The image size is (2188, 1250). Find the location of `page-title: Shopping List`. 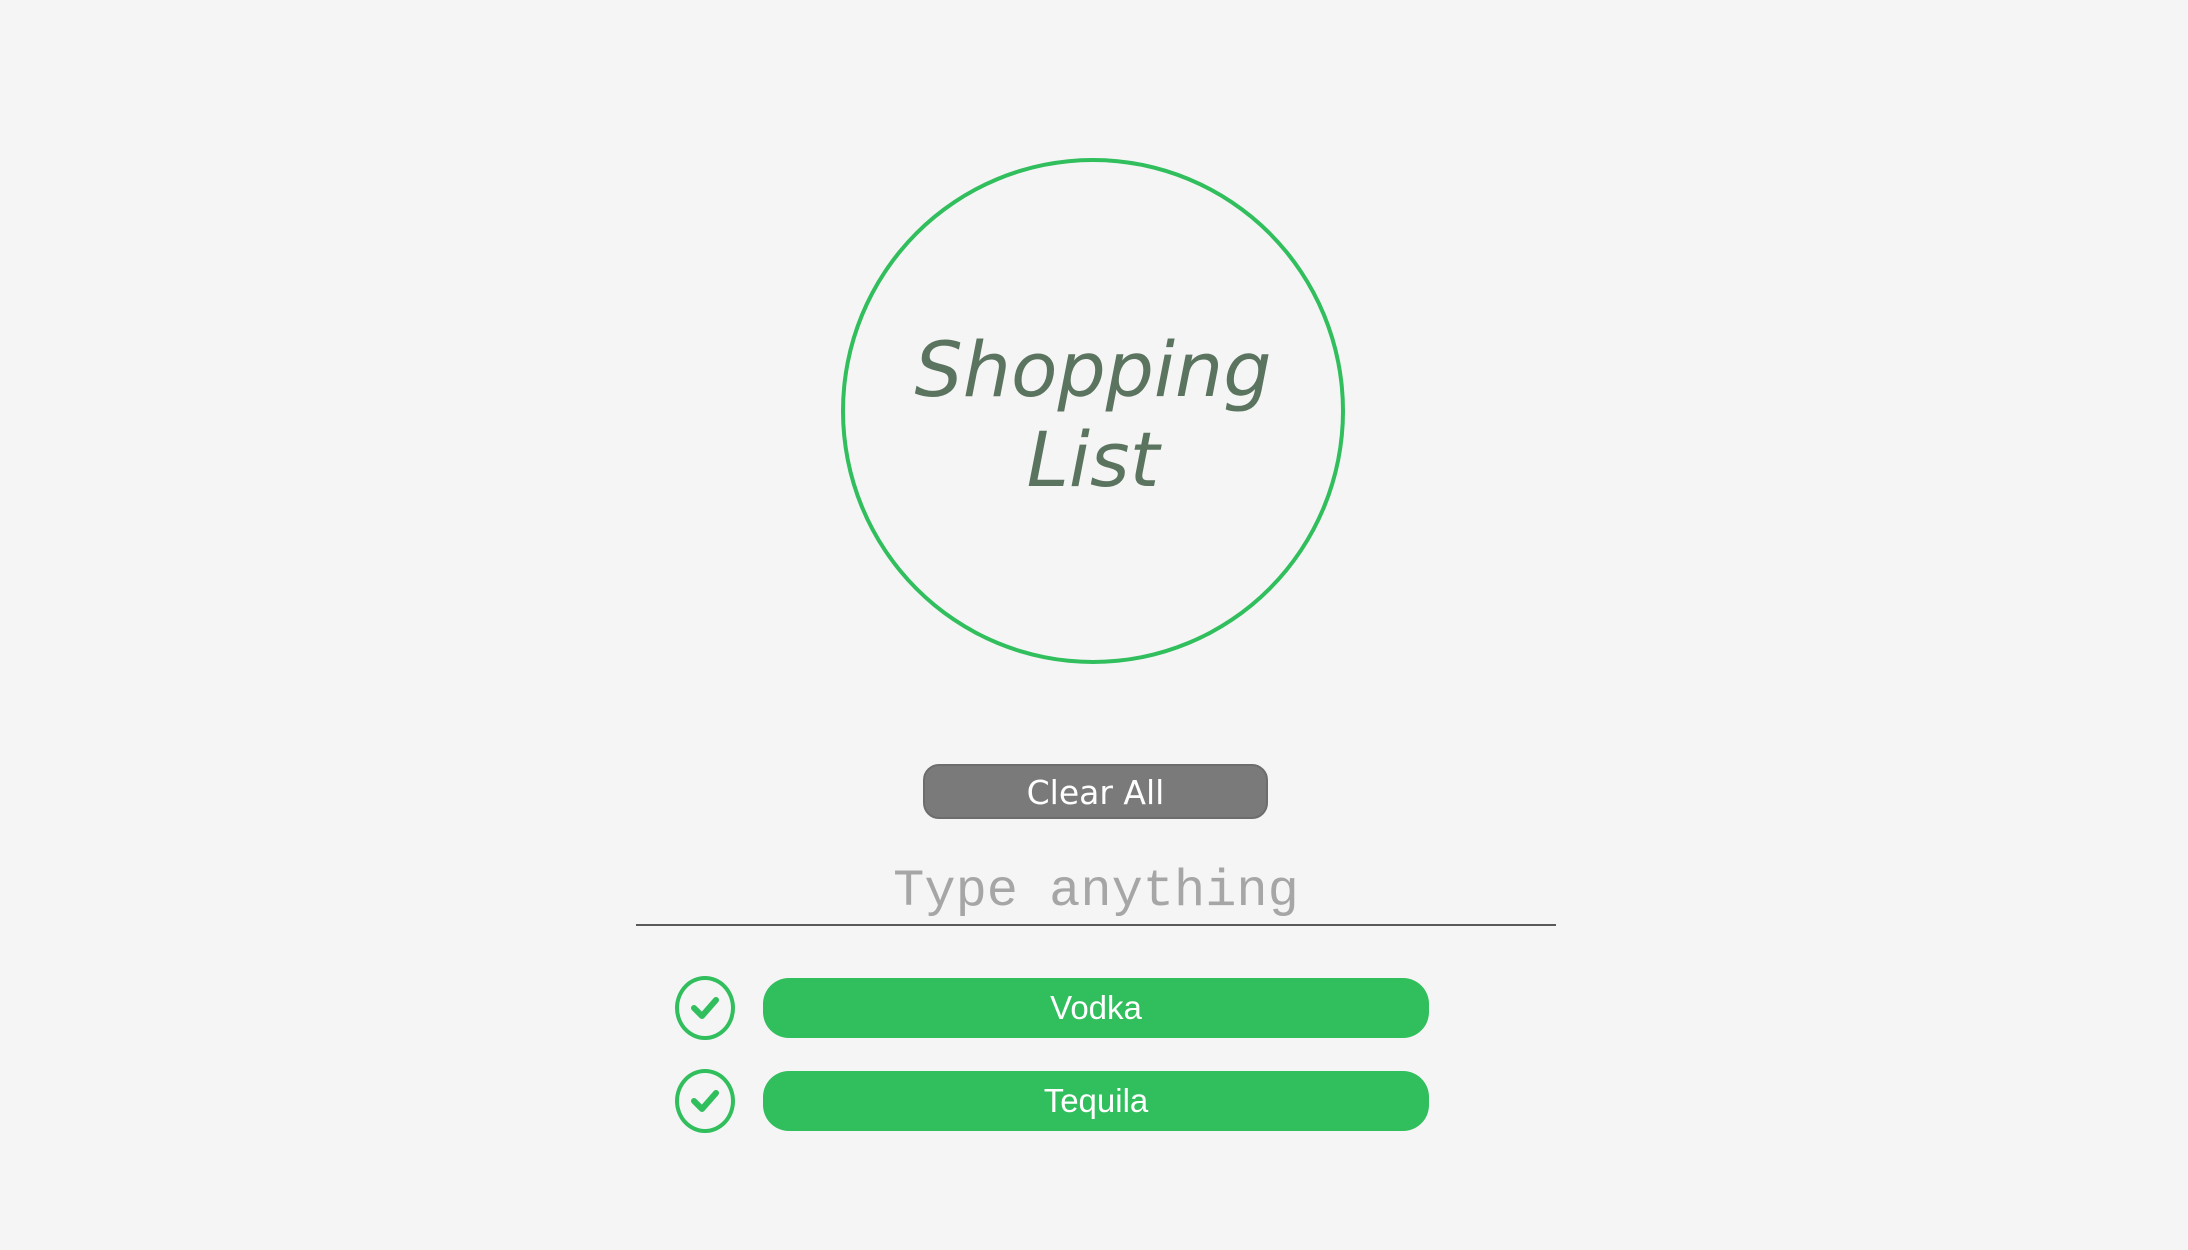

page-title: Shopping List is located at coordinates (1093, 414).